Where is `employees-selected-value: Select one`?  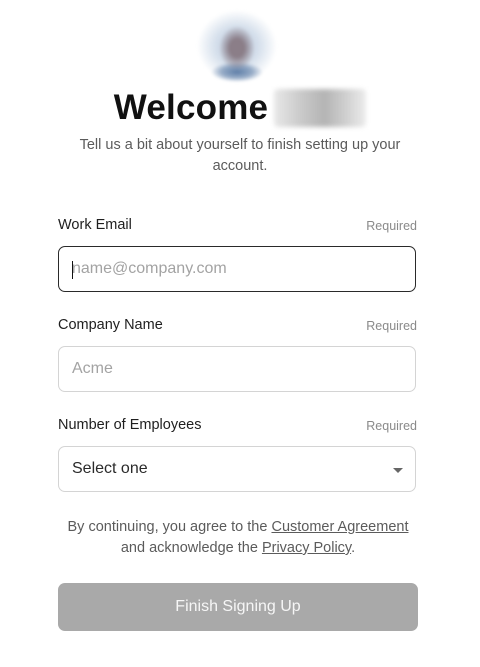
employees-selected-value: Select one is located at coordinates (110, 468).